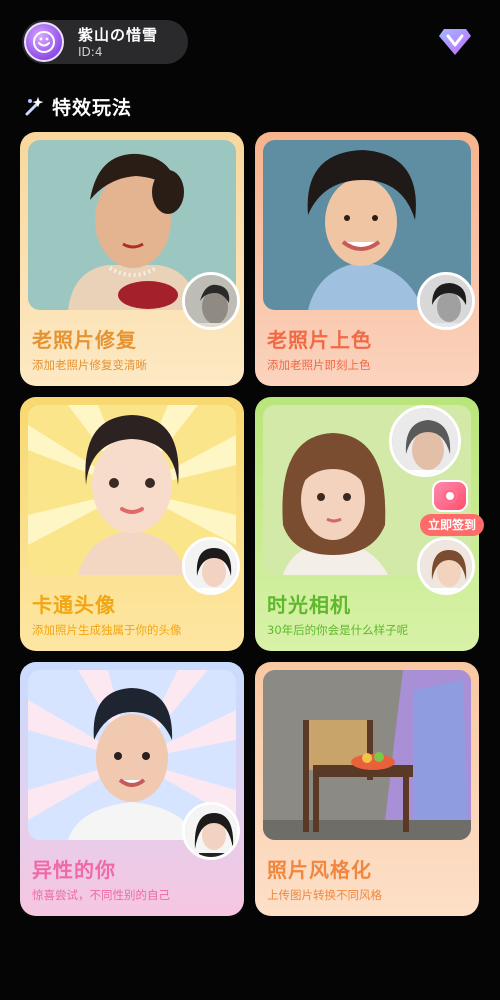 This screenshot has height=1000, width=500. What do you see at coordinates (107, 630) in the screenshot?
I see `card-description: 添加照片生成独属于你的头像` at bounding box center [107, 630].